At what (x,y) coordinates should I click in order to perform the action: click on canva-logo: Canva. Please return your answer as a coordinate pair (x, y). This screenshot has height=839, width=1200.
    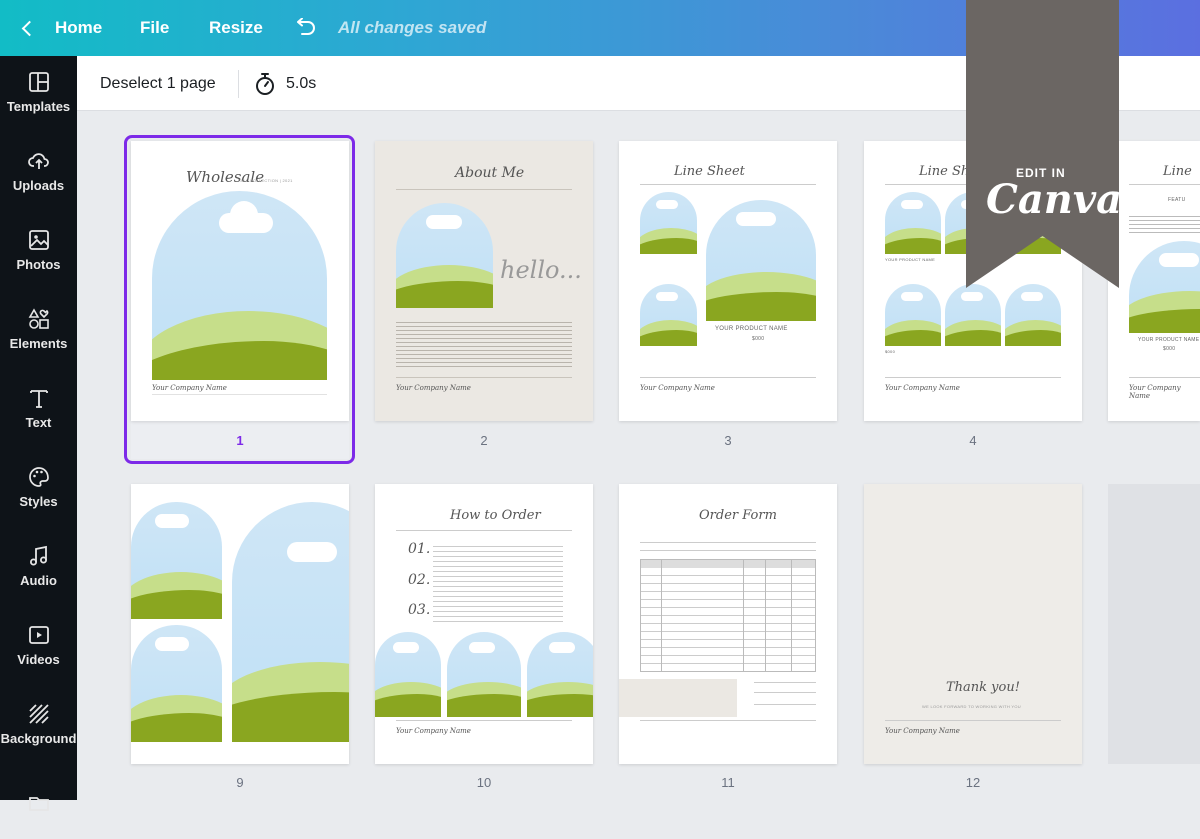
    Looking at the image, I should click on (1054, 199).